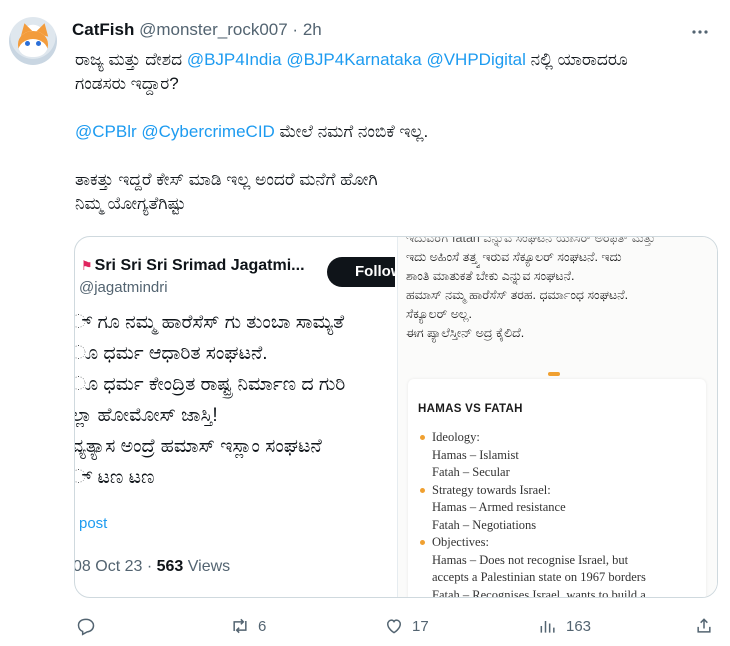 The width and height of the screenshot is (730, 646). Describe the element at coordinates (146, 415) in the screenshot. I see `quoted-body-line: ಲ್ಲಾ ಹೋಮೋಸ್ ಜಾಸ್ತಿ!` at that location.